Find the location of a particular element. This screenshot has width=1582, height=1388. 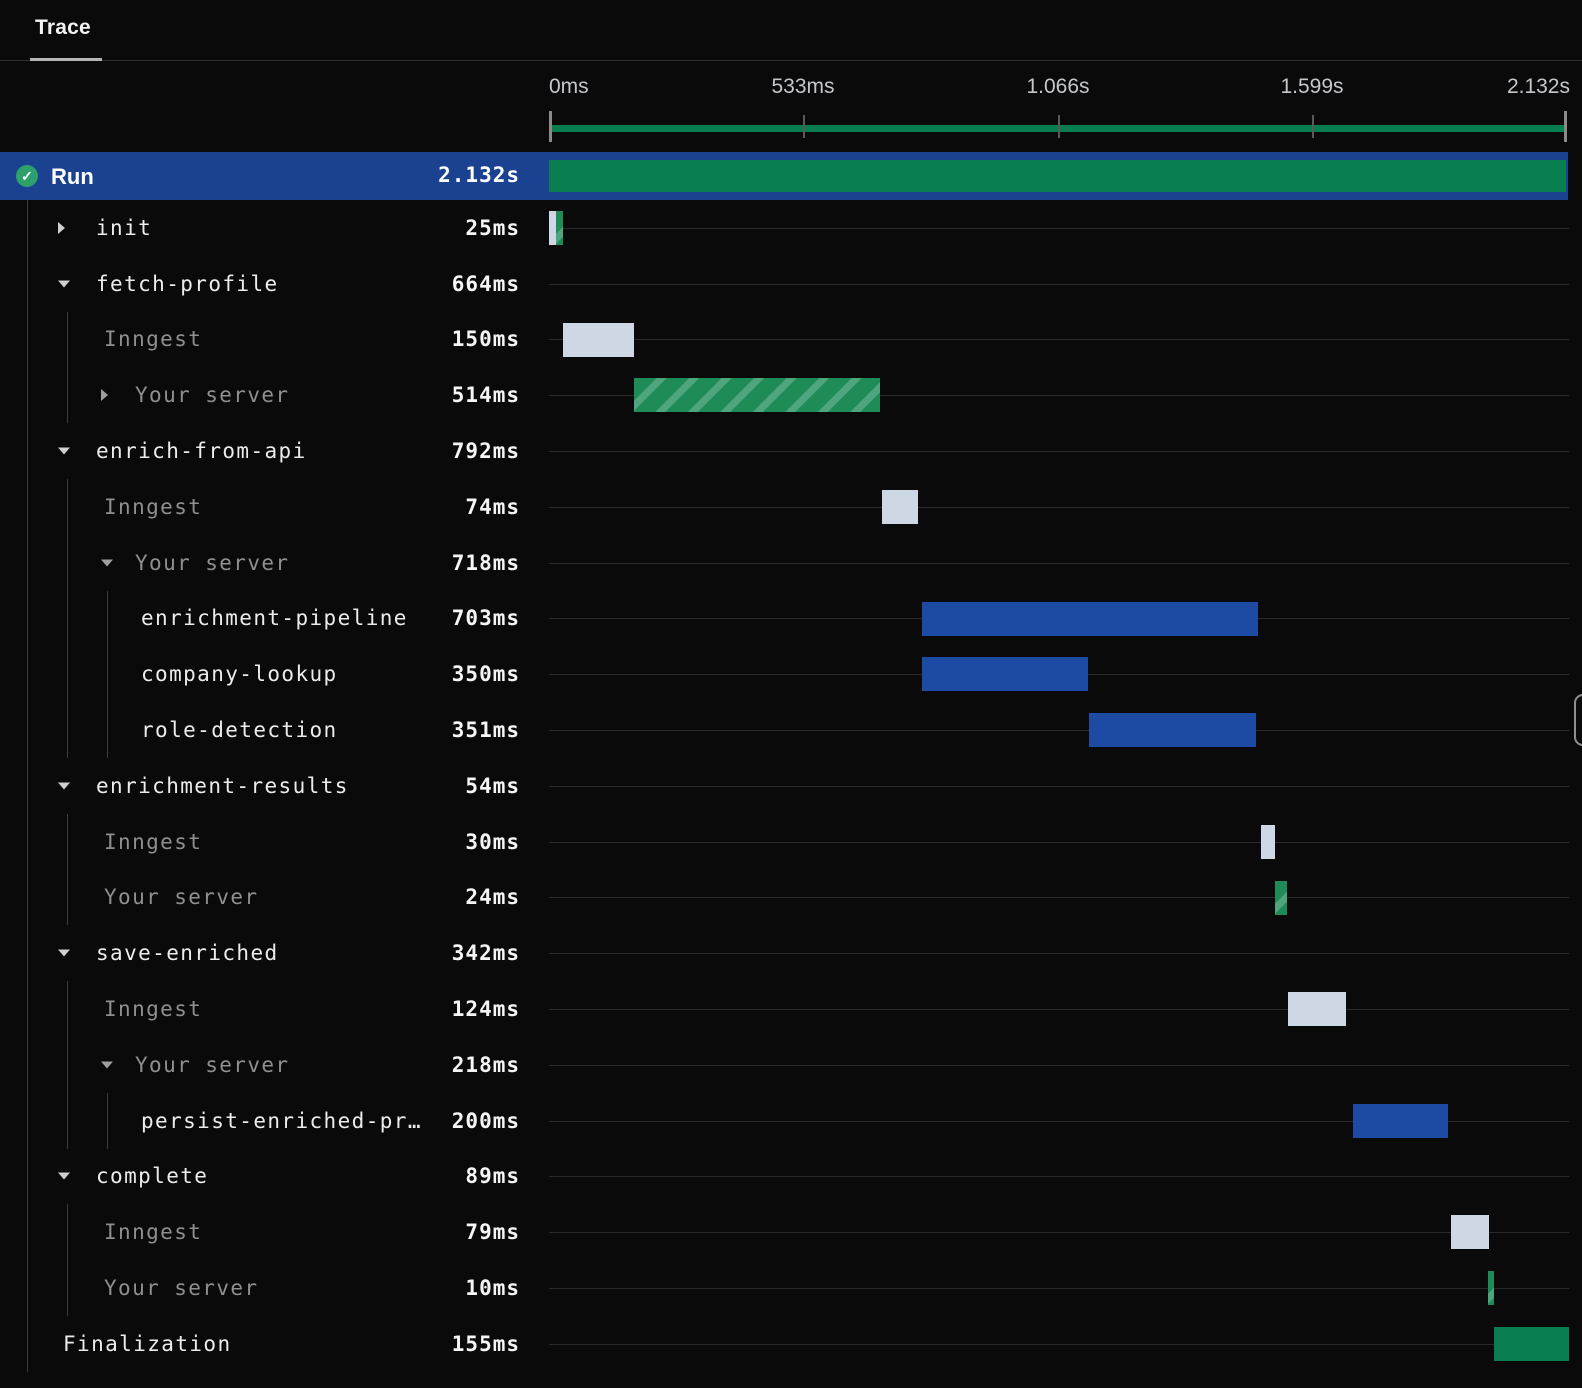

row-duration: 74ms is located at coordinates (492, 506).